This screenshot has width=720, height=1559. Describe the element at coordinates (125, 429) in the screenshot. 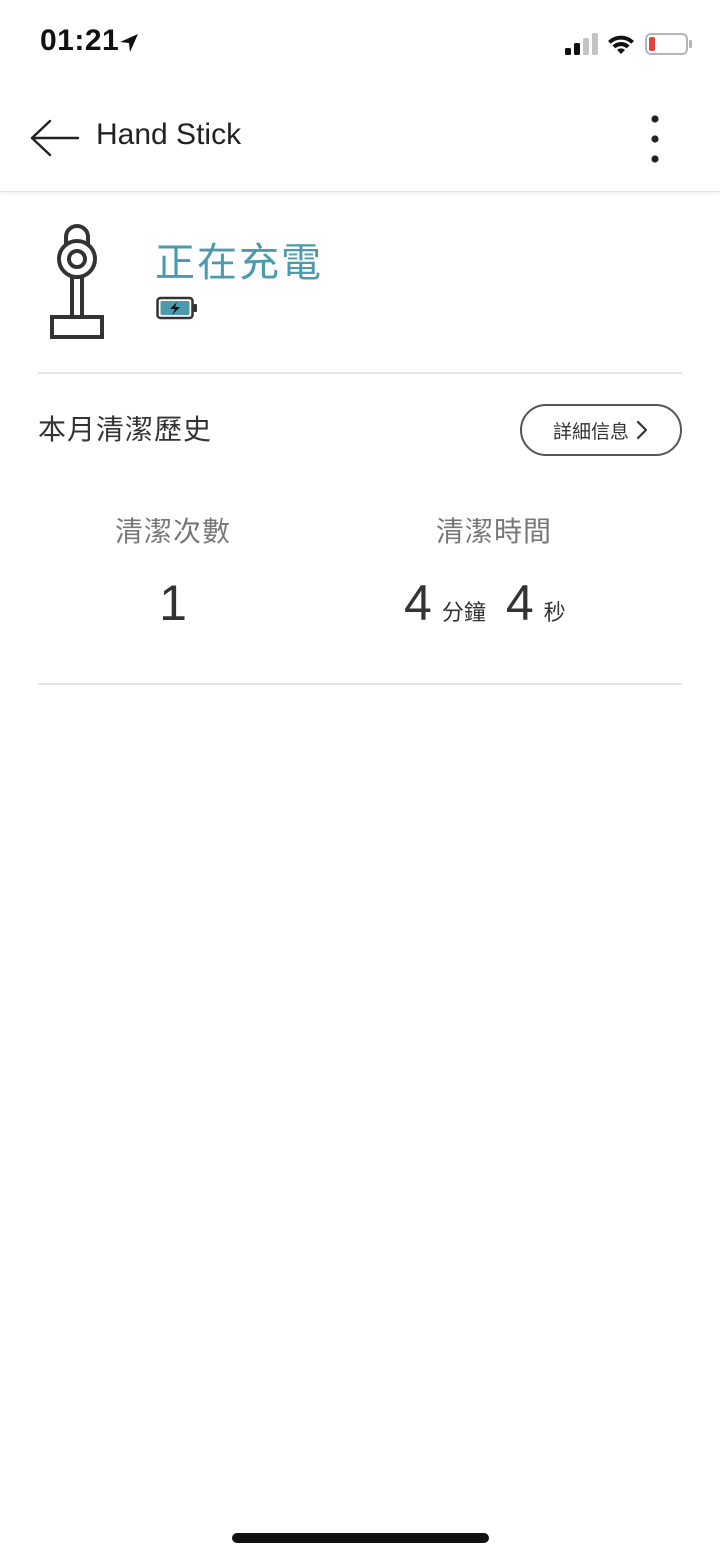

I see `history-title: 本月清潔歷史` at that location.